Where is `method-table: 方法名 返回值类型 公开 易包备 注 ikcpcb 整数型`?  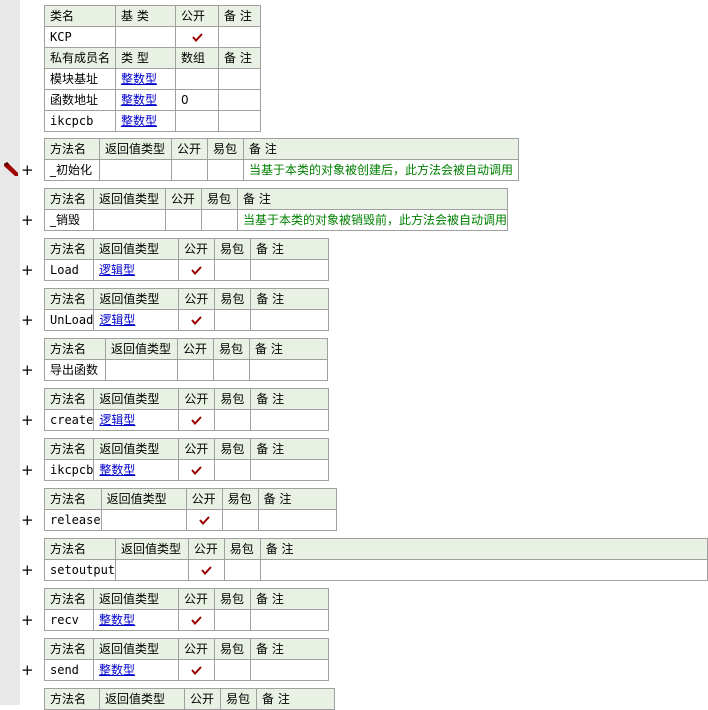 method-table: 方法名 返回值类型 公开 易包备 注 ikcpcb 整数型 is located at coordinates (186, 459).